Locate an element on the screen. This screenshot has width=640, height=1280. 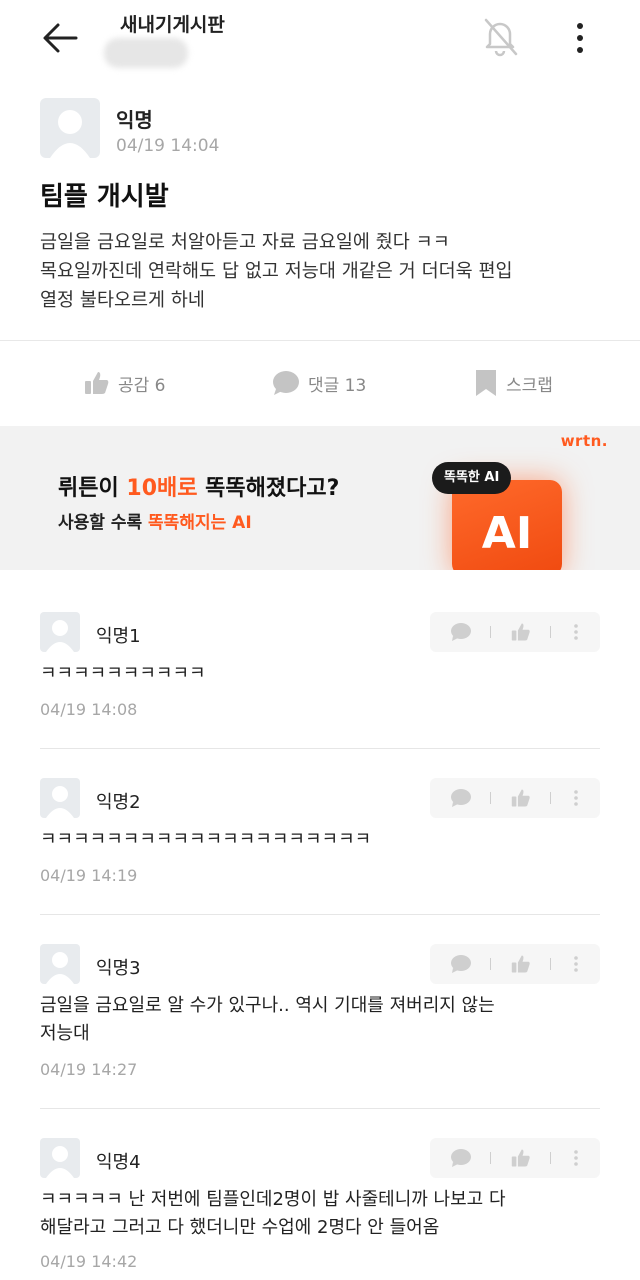
ad-badge: 똑똑한 AI is located at coordinates (472, 478).